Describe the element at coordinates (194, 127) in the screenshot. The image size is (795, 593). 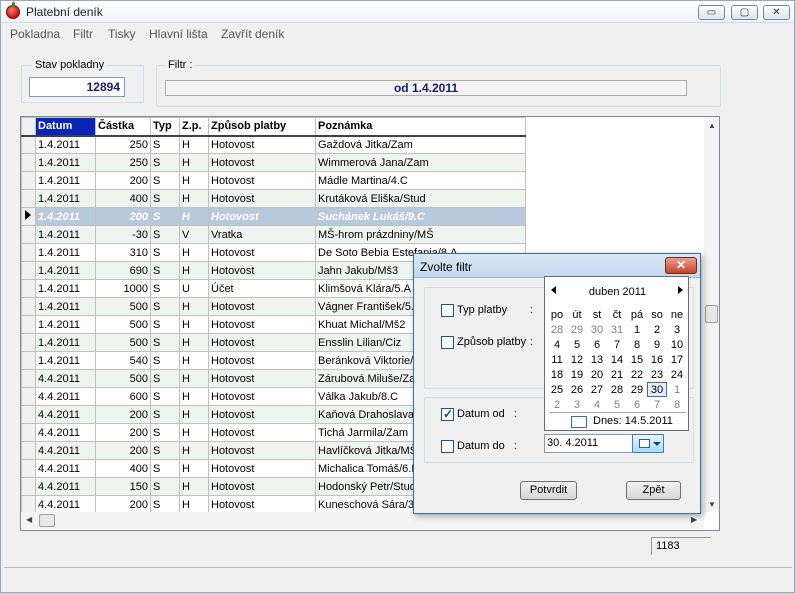
I see `col-zp-header: Z.p.` at that location.